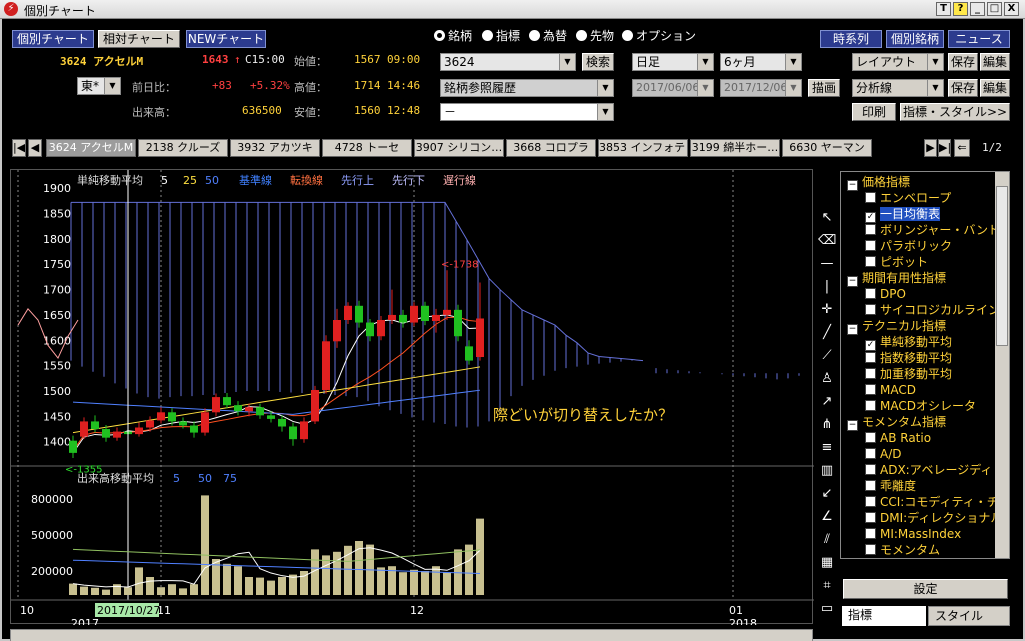  What do you see at coordinates (933, 518) in the screenshot?
I see `indicator-item: DMI:ディレクショナル` at bounding box center [933, 518].